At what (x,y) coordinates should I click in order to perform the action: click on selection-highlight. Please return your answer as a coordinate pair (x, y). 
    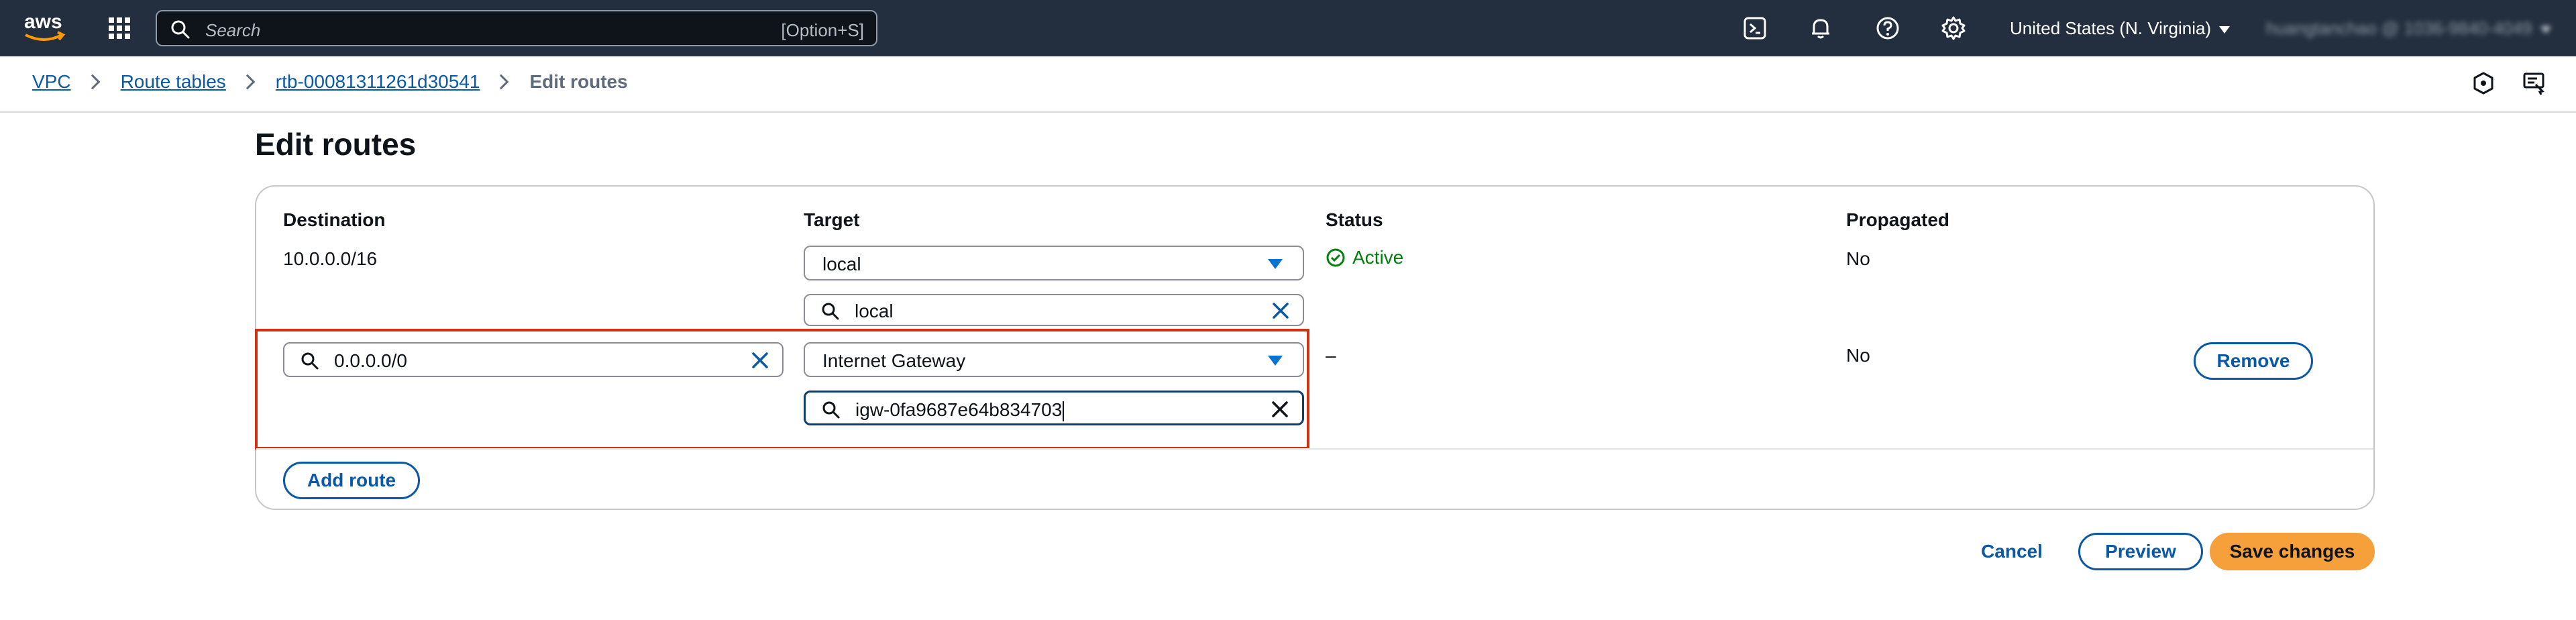
    Looking at the image, I should click on (782, 390).